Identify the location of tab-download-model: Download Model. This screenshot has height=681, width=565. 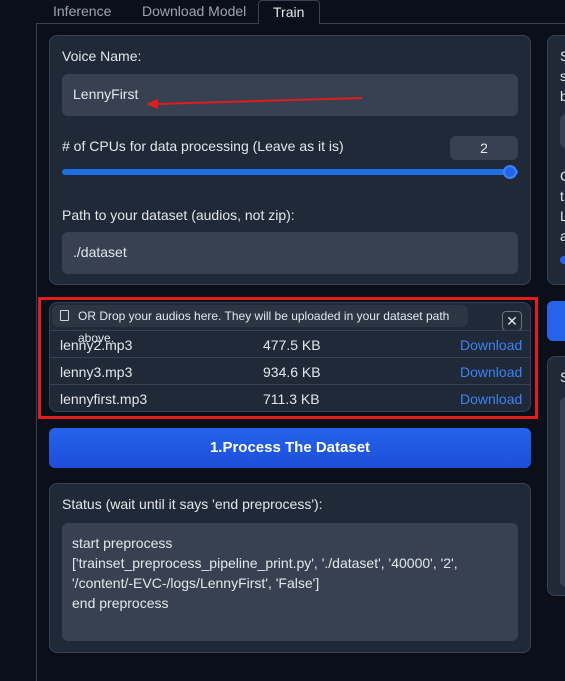
(194, 12).